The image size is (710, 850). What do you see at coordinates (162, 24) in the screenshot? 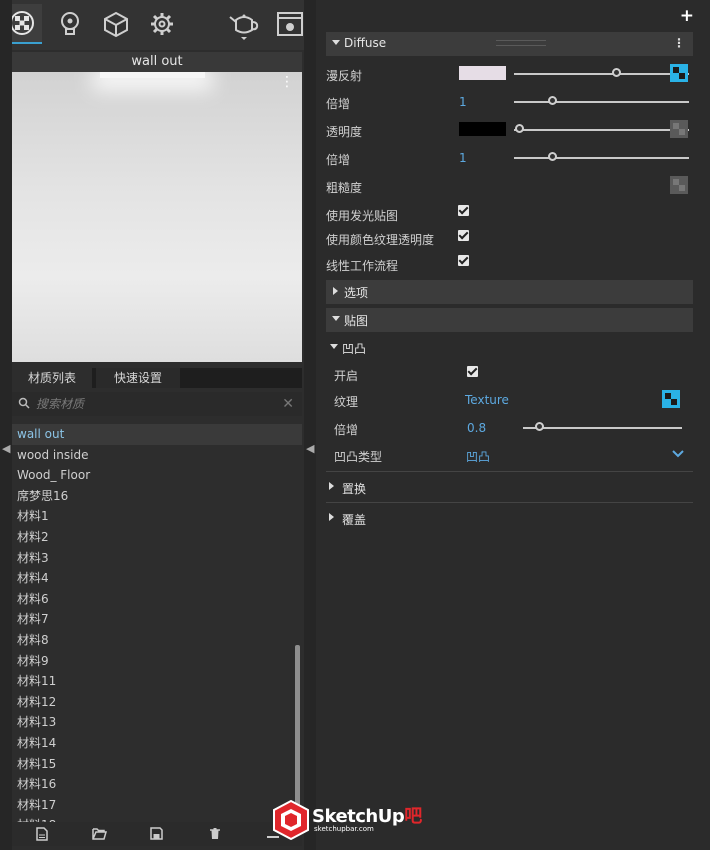
I see `settings-tab-button` at bounding box center [162, 24].